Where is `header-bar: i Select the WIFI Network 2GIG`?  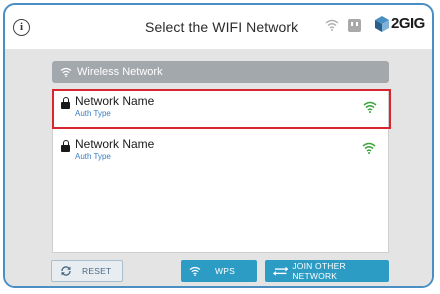
header-bar: i Select the WIFI Network 2GIG is located at coordinates (218, 27).